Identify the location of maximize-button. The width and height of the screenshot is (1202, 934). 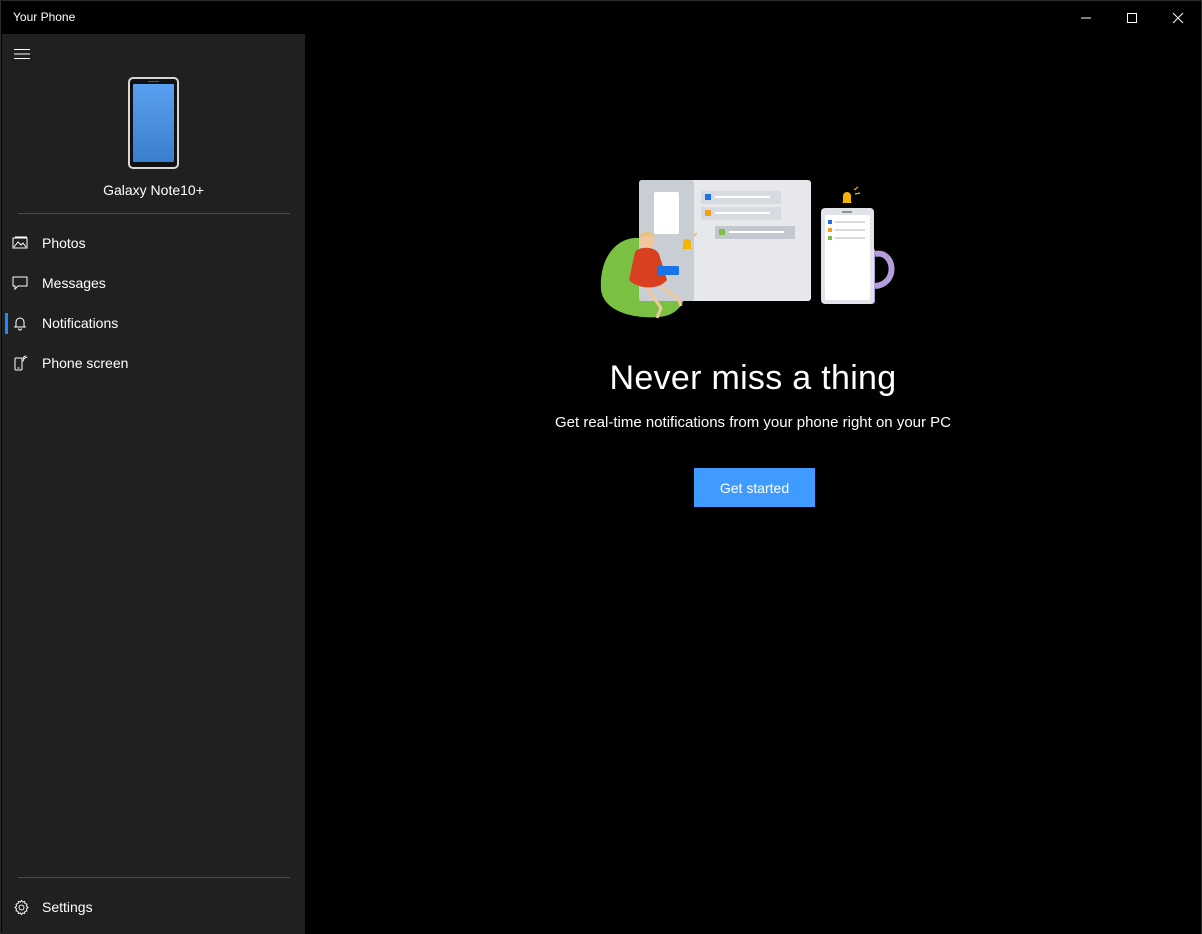
(1132, 17).